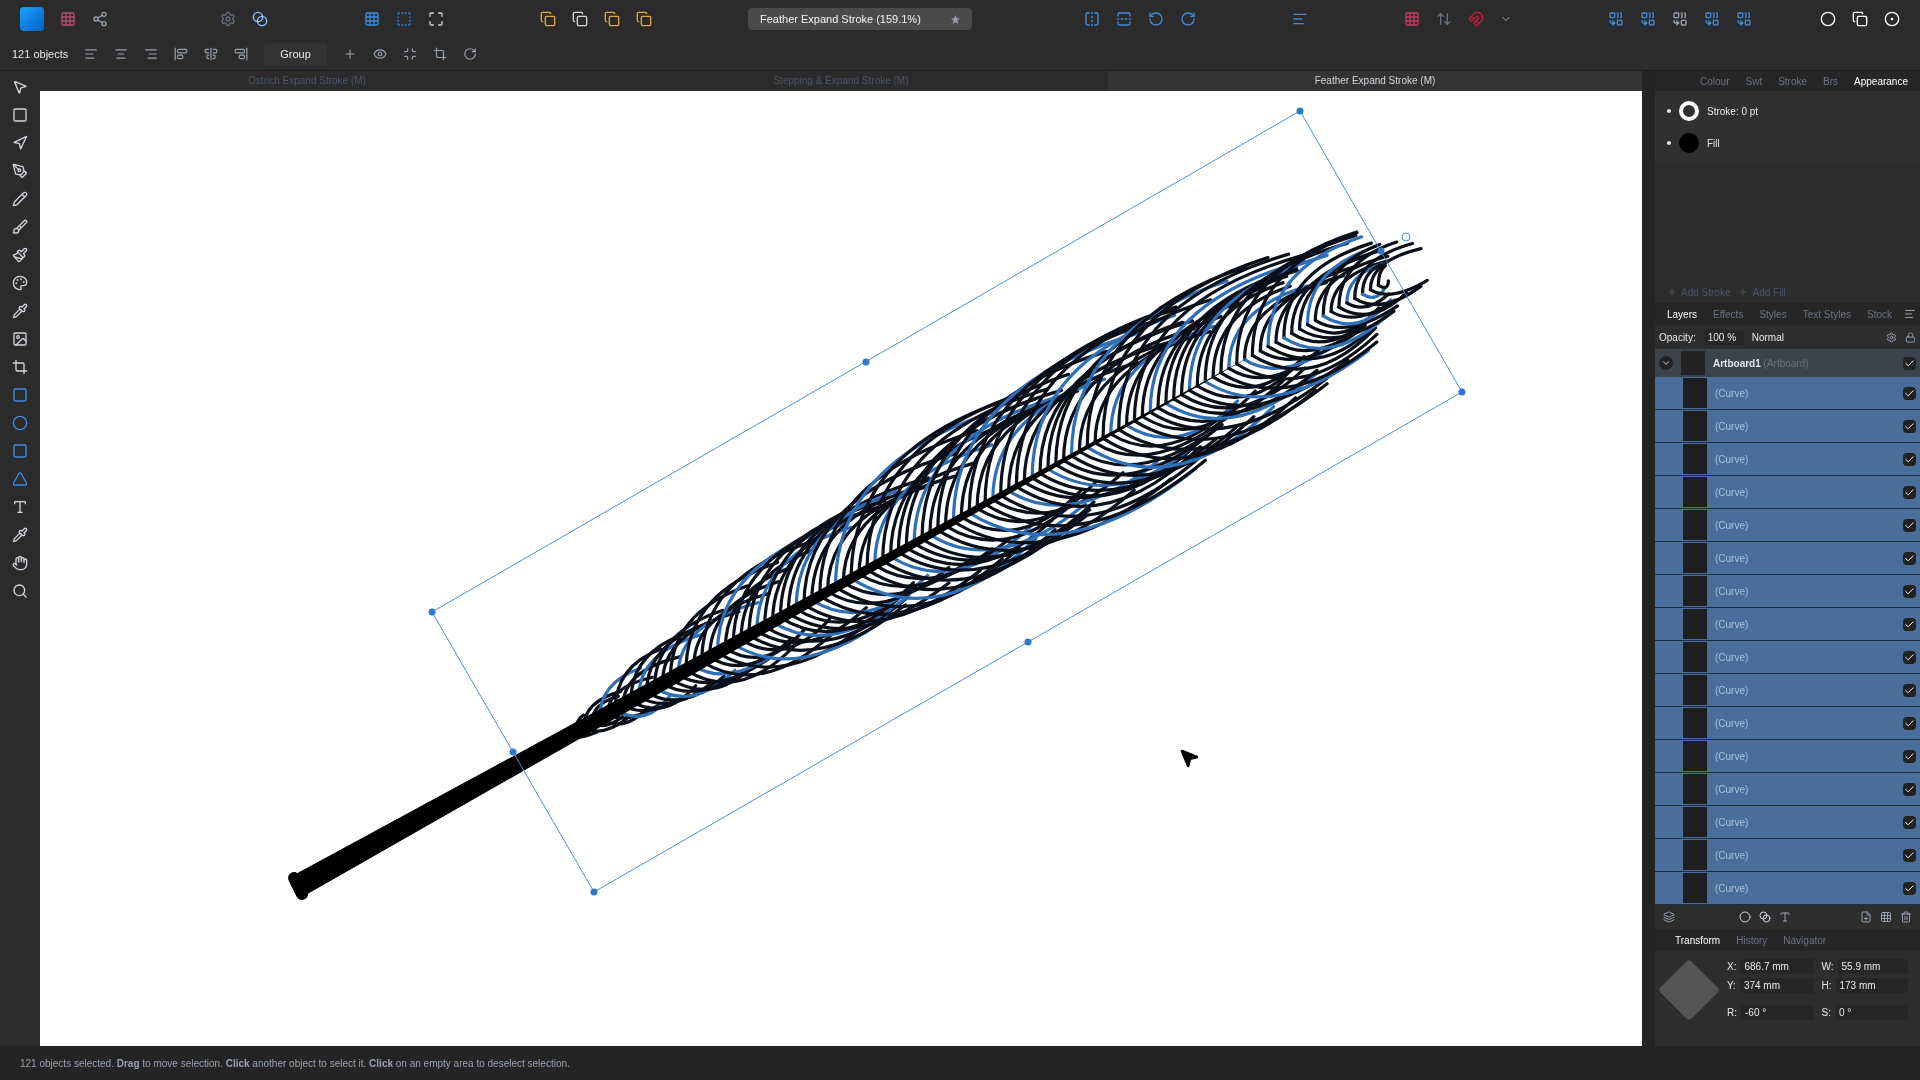 This screenshot has width=1920, height=1080. What do you see at coordinates (20, 199) in the screenshot?
I see `pencil-icon` at bounding box center [20, 199].